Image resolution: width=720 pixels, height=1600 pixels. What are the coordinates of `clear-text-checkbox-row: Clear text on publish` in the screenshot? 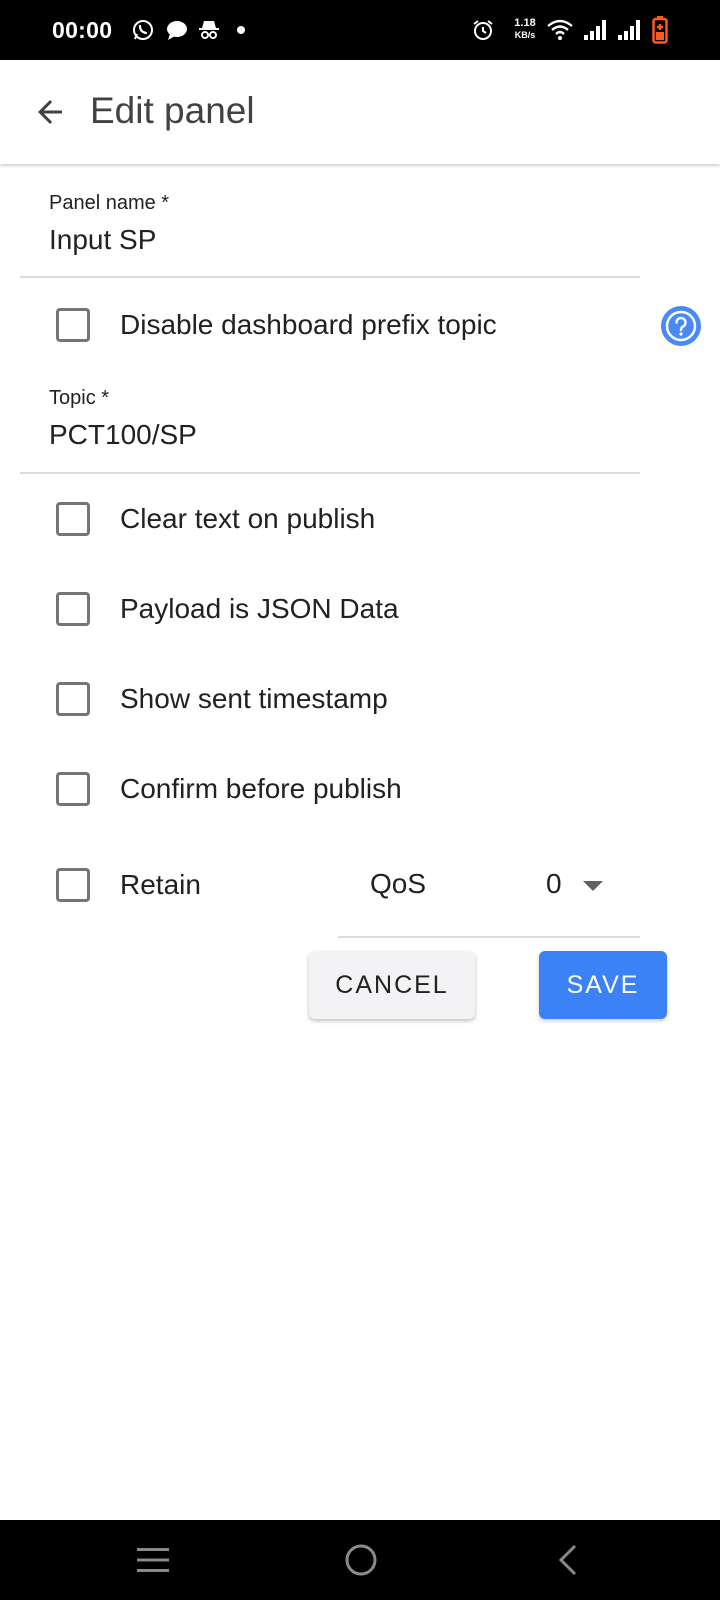 It's located at (215, 519).